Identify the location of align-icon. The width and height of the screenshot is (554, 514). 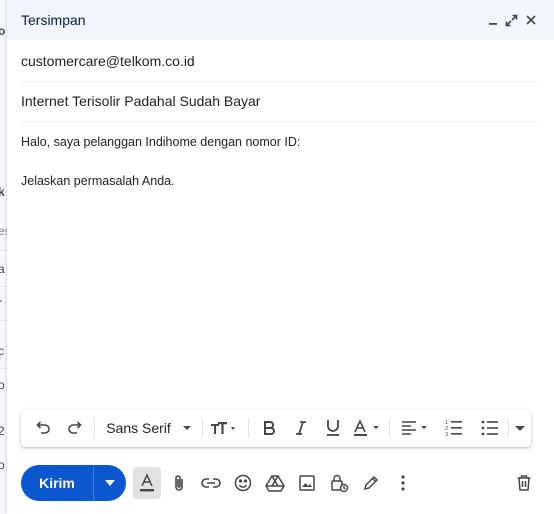
(416, 428).